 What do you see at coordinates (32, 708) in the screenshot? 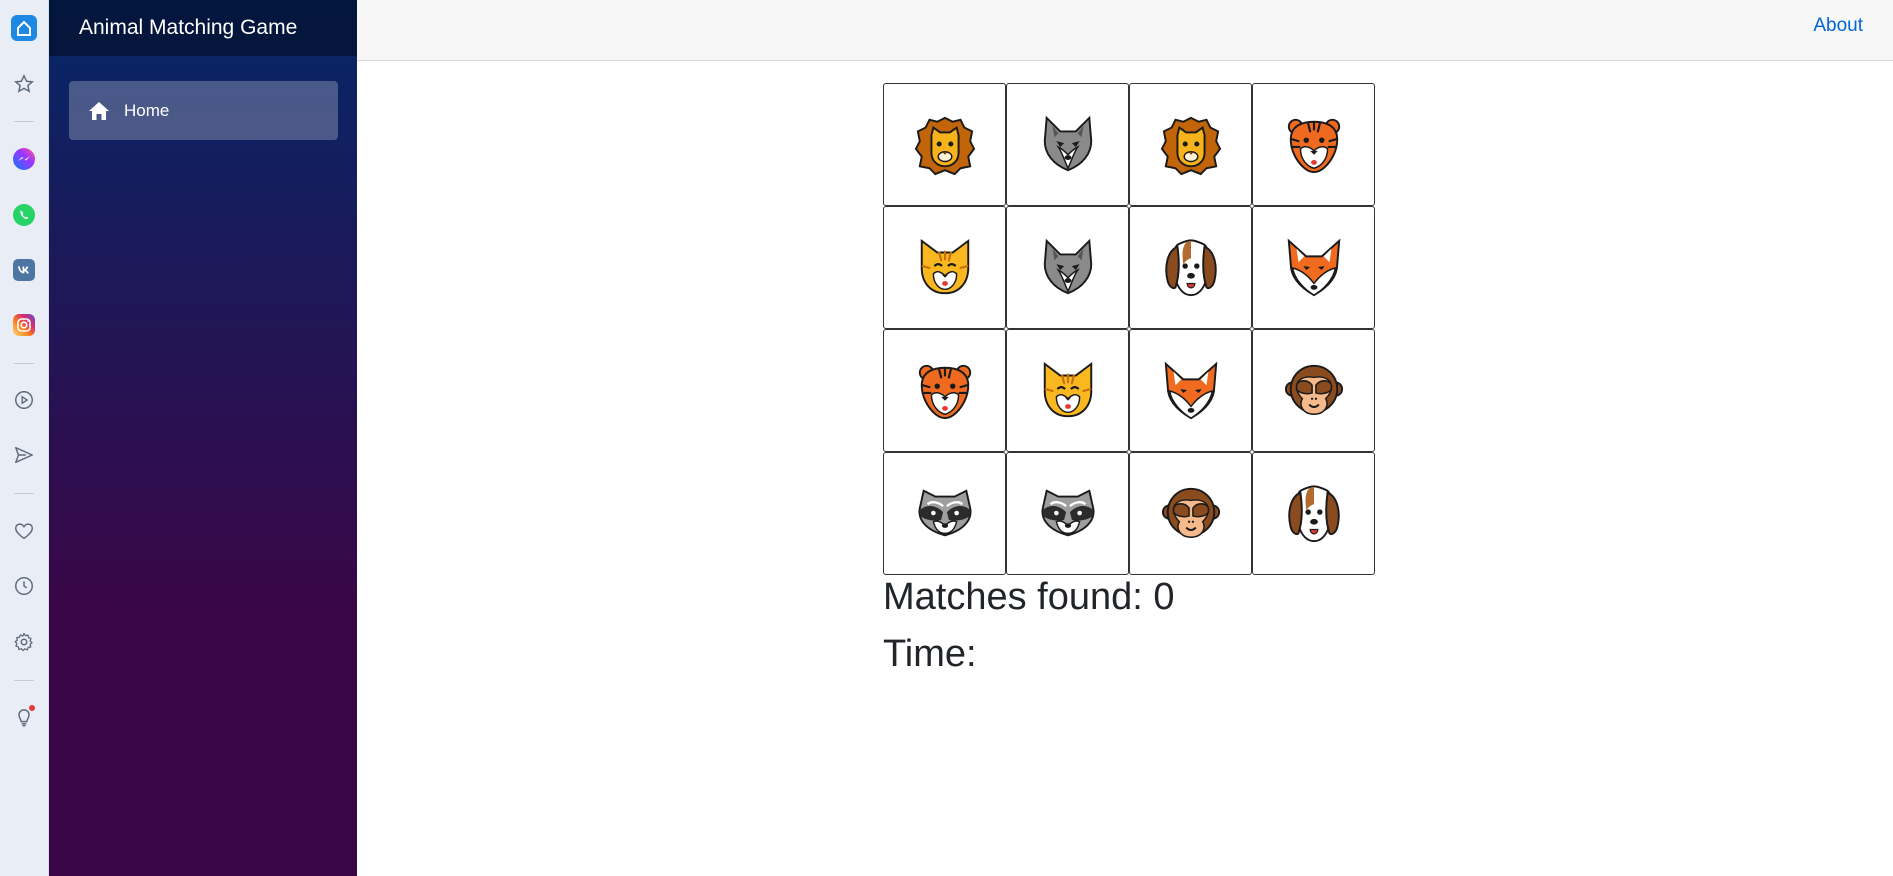
I see `notification-dot` at bounding box center [32, 708].